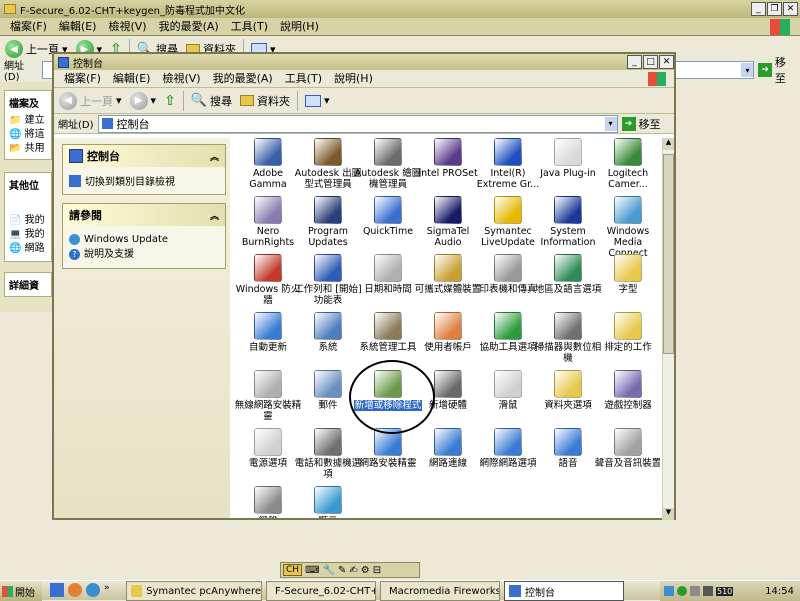 The width and height of the screenshot is (800, 601). Describe the element at coordinates (357, 123) in the screenshot. I see `cp-address-field: 控制台 ▾` at that location.